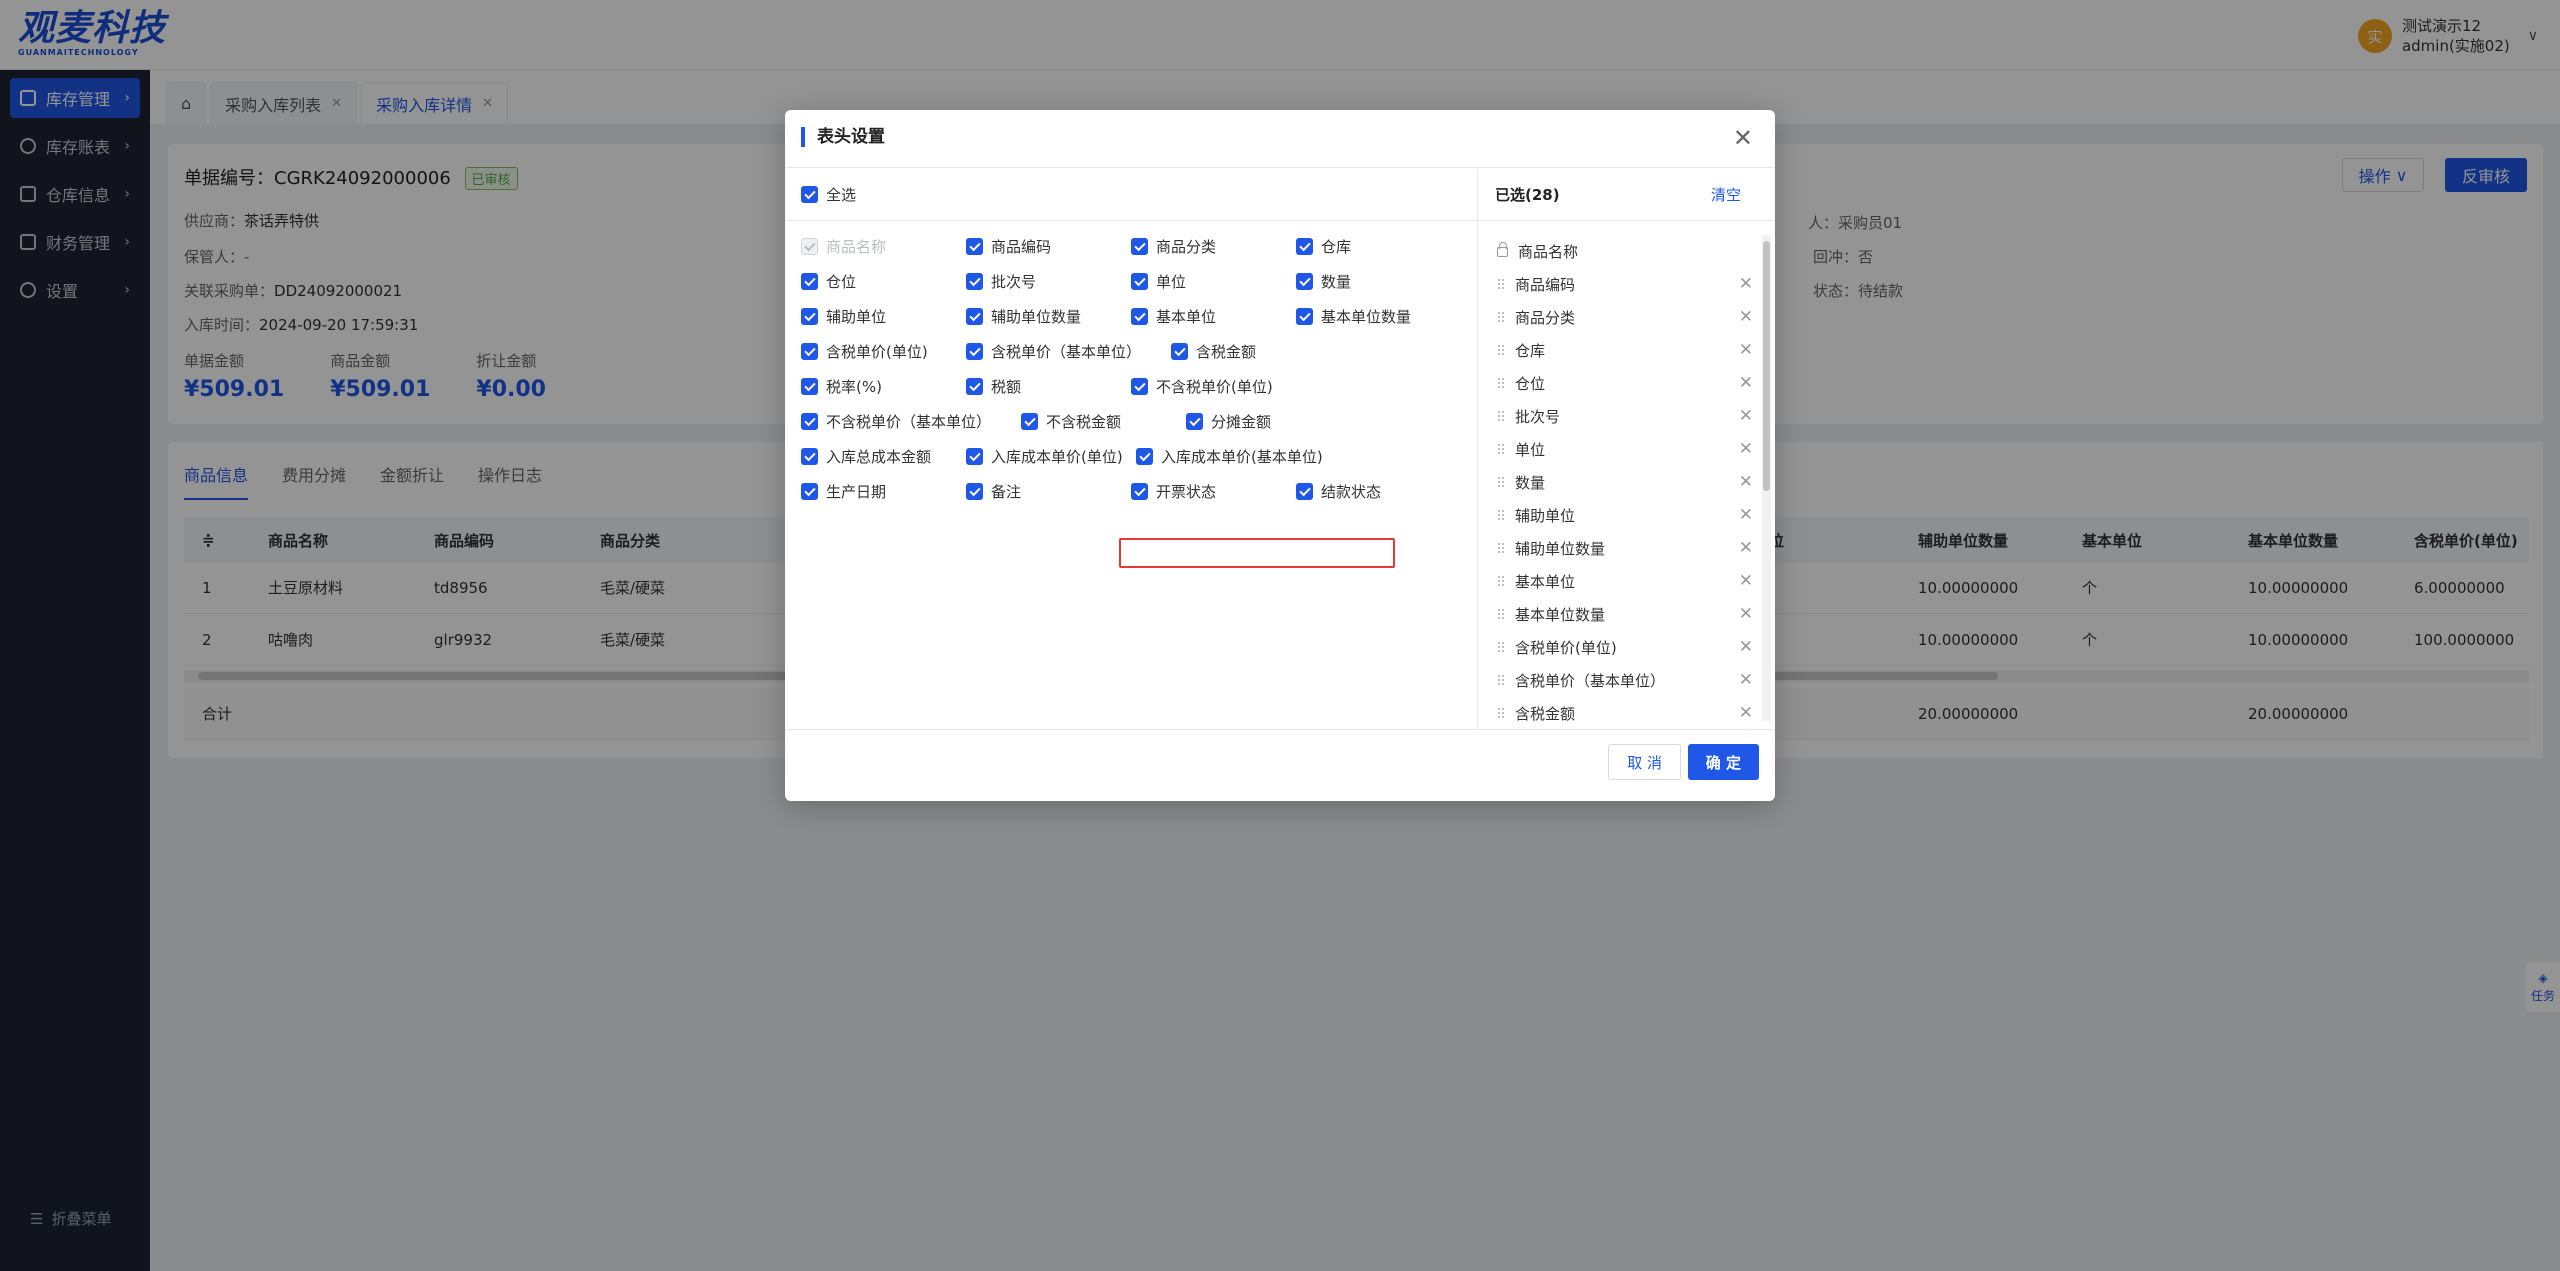 The width and height of the screenshot is (2560, 1271). I want to click on column-option-checkbox: 生产日期, so click(843, 491).